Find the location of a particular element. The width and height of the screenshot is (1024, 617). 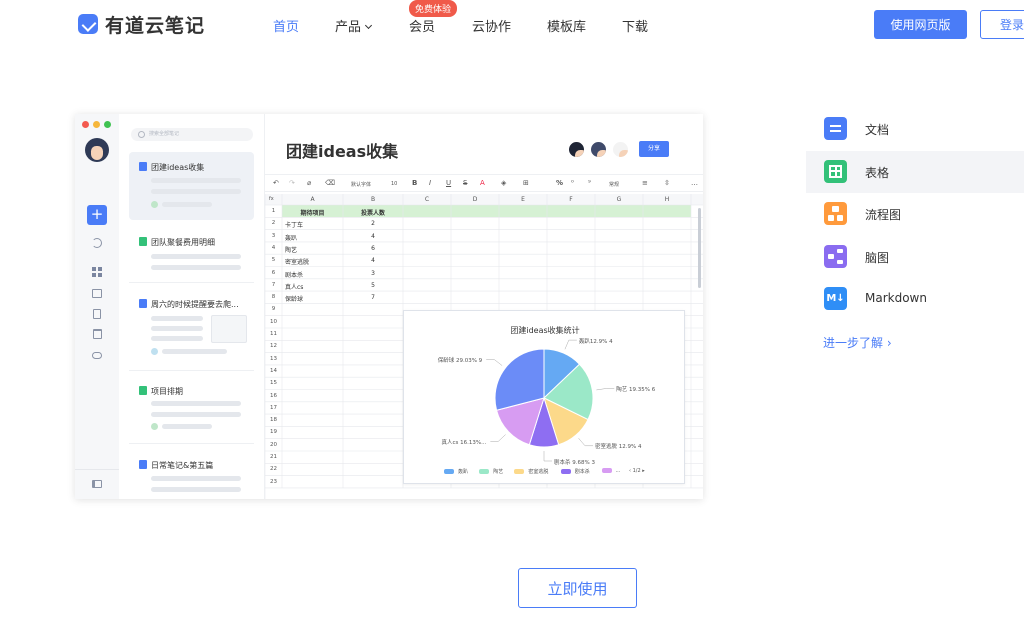

legend-item: 密室逃脱 is located at coordinates (531, 471).